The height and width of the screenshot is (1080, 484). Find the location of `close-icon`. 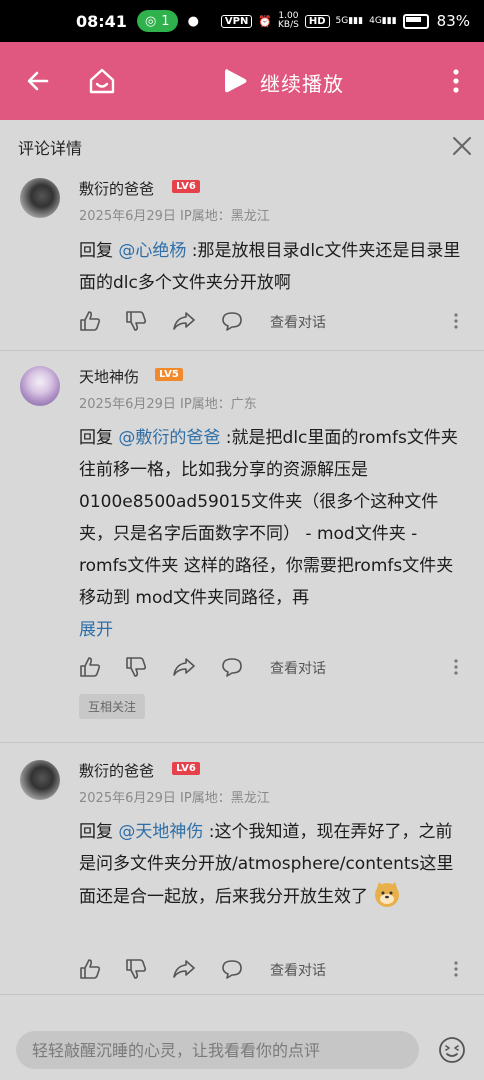

close-icon is located at coordinates (462, 146).